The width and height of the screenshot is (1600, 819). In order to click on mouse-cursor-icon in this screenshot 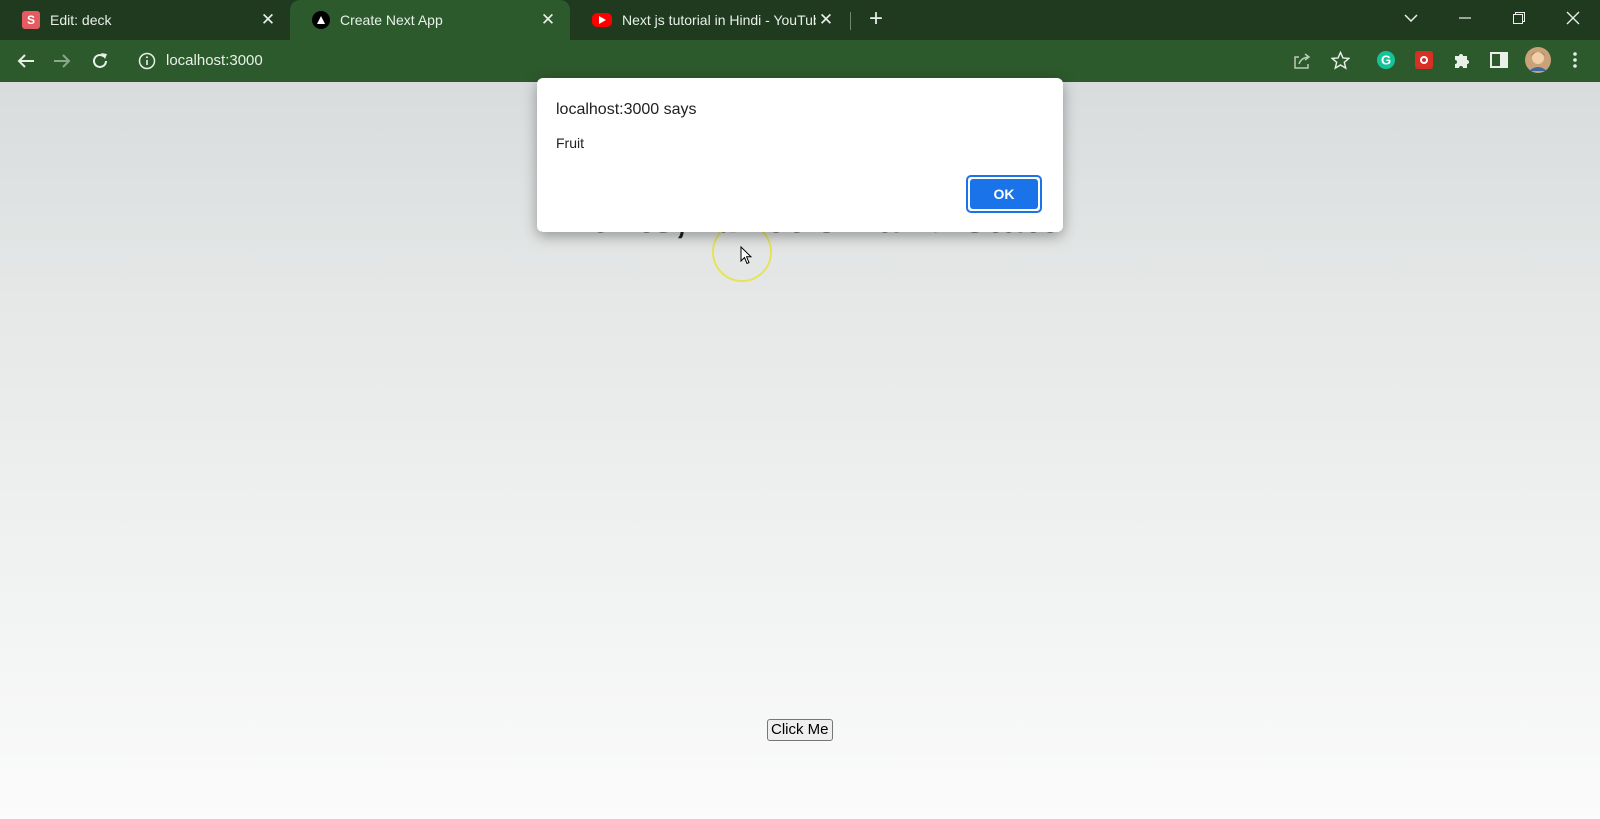, I will do `click(746, 255)`.